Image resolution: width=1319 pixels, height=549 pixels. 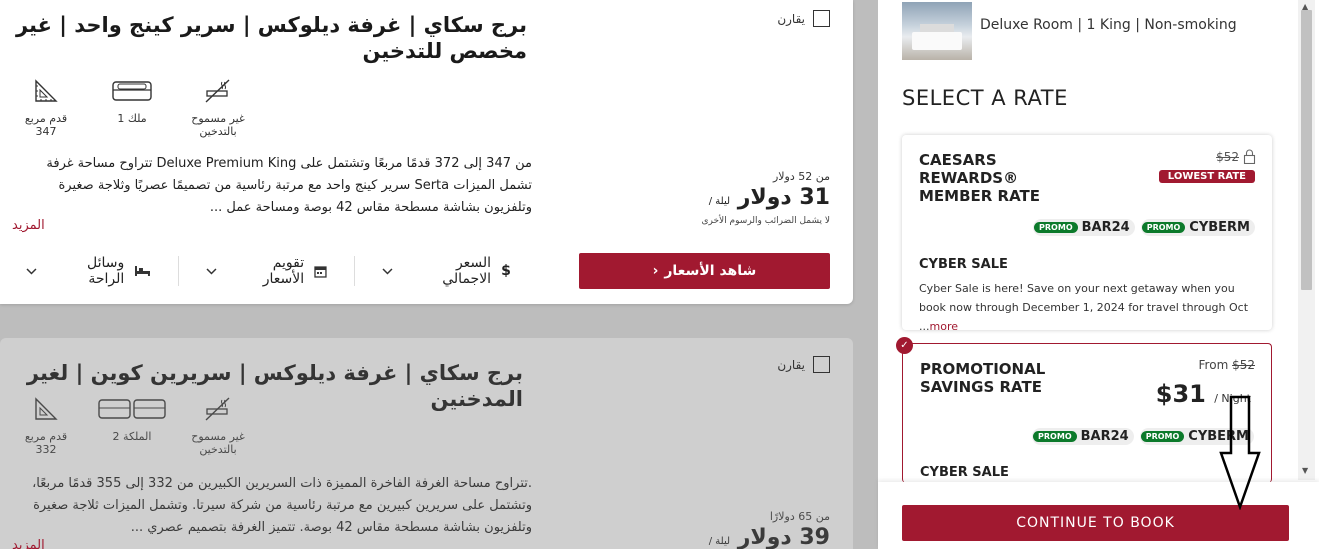 I want to click on dollar-icon: $, so click(x=506, y=271).